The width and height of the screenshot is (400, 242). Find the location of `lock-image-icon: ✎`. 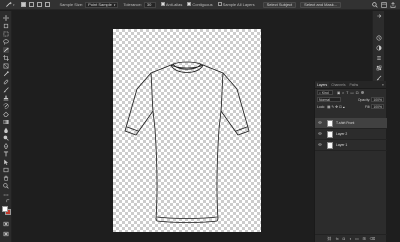

lock-image-icon: ✎ is located at coordinates (332, 107).